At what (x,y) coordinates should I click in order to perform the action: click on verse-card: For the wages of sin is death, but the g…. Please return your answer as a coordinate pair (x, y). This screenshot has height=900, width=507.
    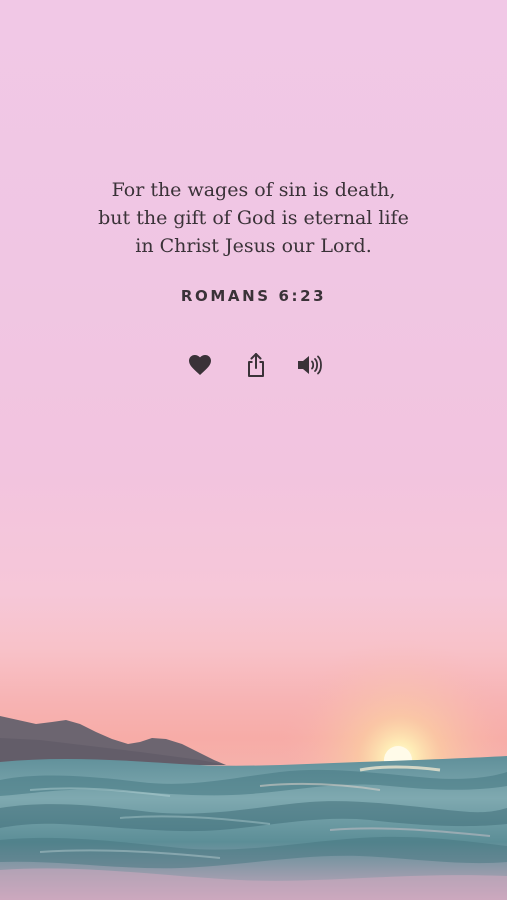
    Looking at the image, I should click on (253, 240).